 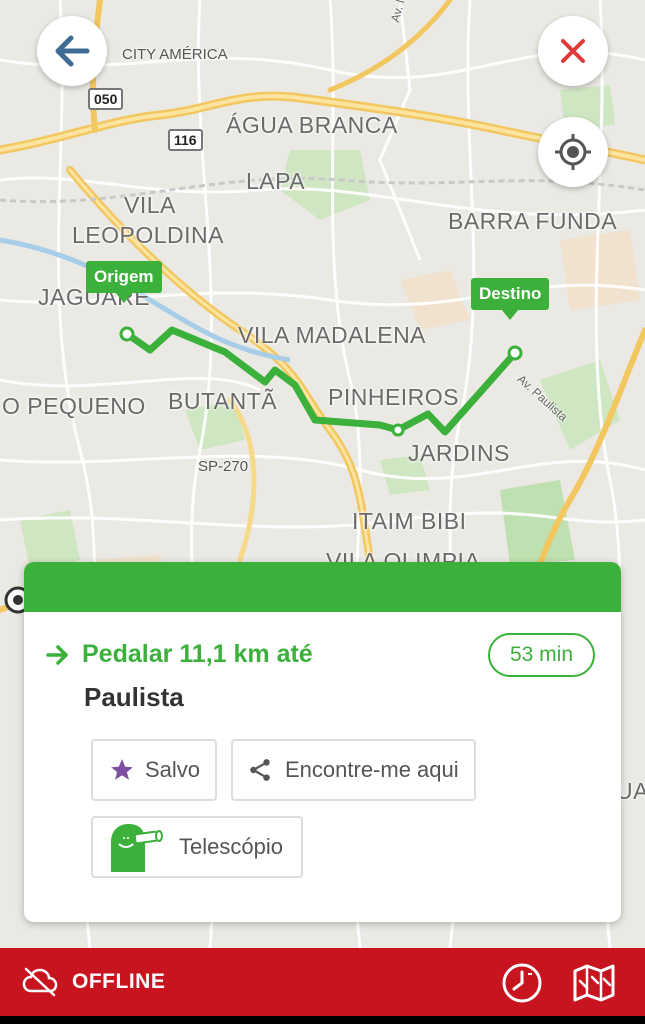 I want to click on map-label-vila: VILA, so click(x=150, y=205).